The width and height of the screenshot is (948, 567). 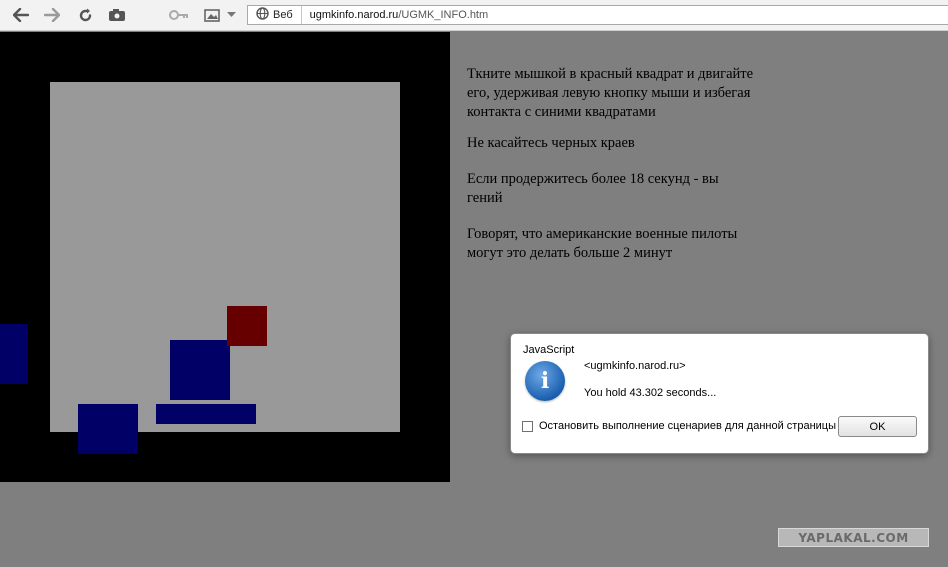 I want to click on globe-icon, so click(x=262, y=15).